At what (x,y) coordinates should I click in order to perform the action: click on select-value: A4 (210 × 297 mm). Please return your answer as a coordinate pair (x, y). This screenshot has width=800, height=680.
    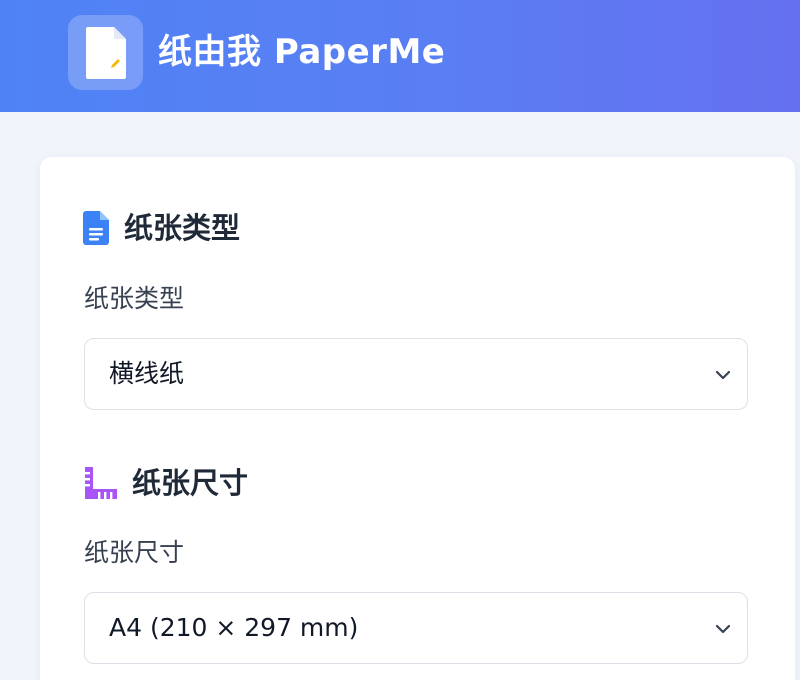
    Looking at the image, I should click on (234, 627).